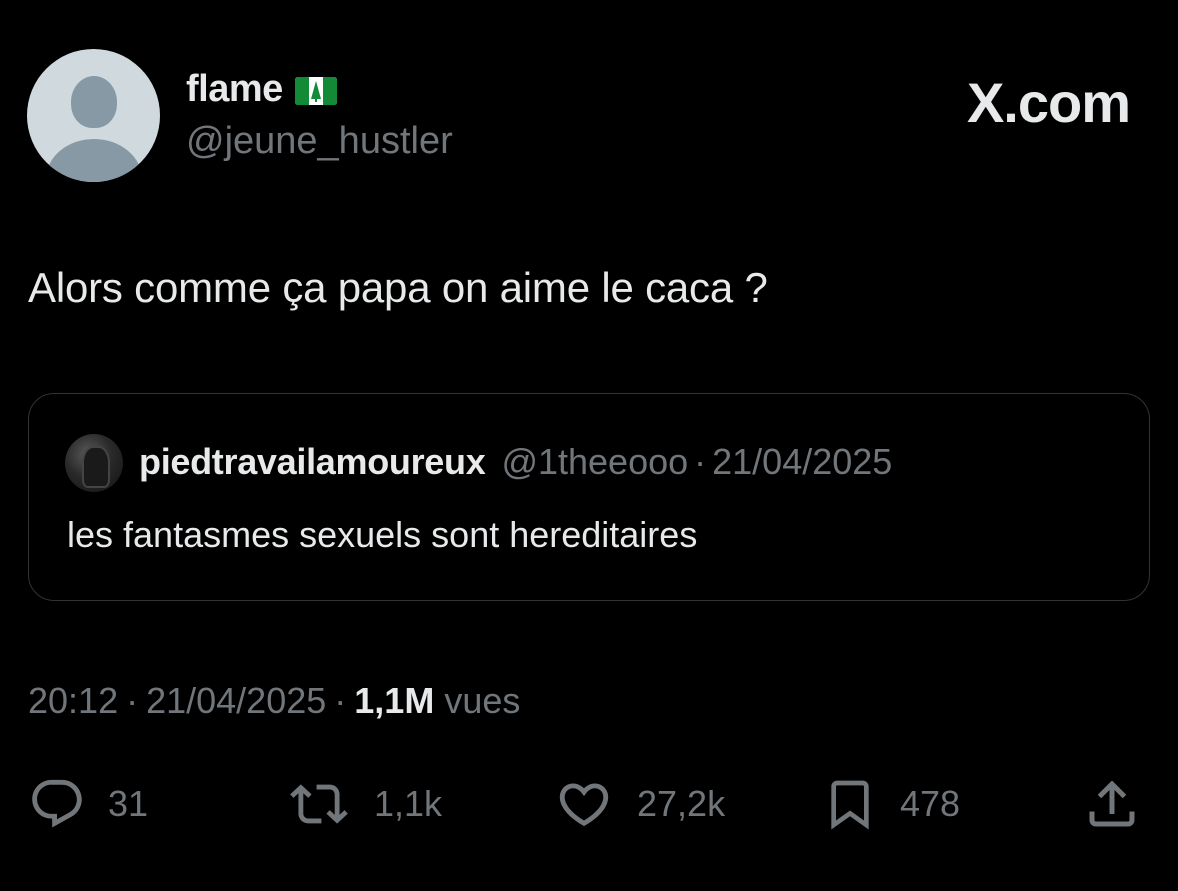 The width and height of the screenshot is (1178, 891). I want to click on bookmark-button: 478, so click(891, 804).